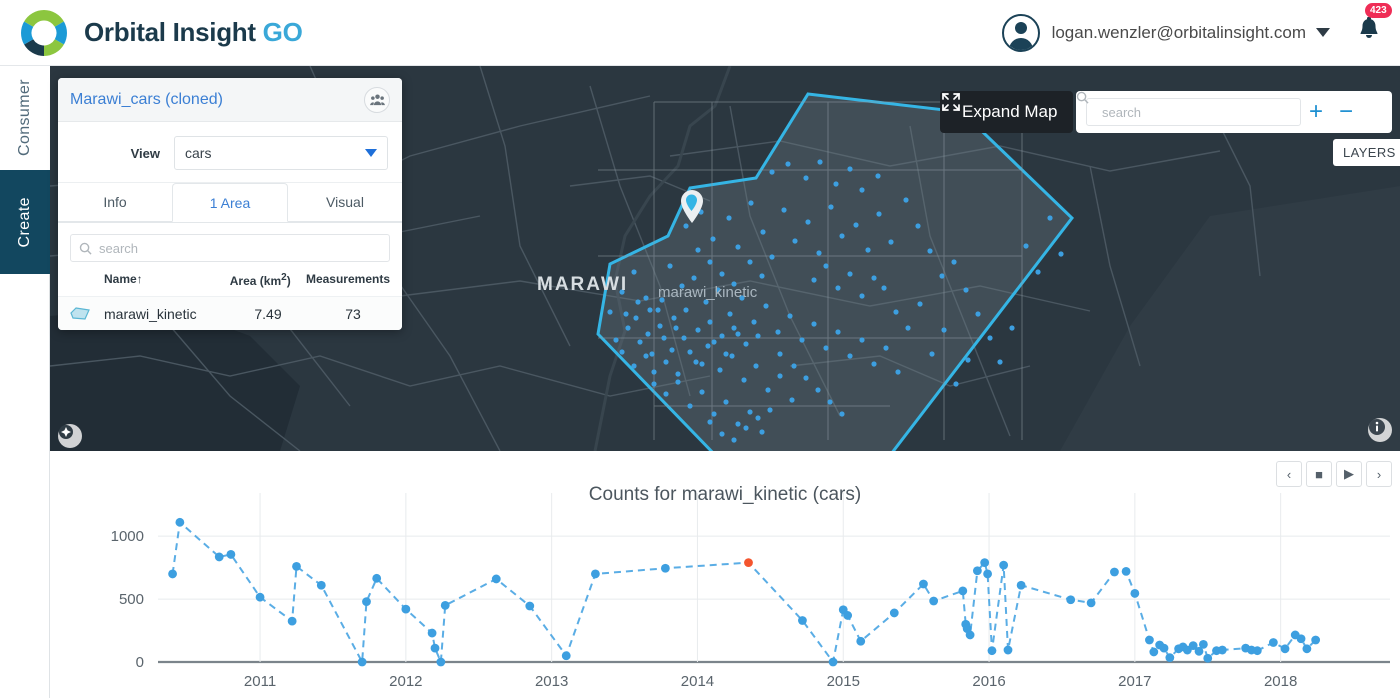  I want to click on view-selector-row: View cars, so click(230, 152).